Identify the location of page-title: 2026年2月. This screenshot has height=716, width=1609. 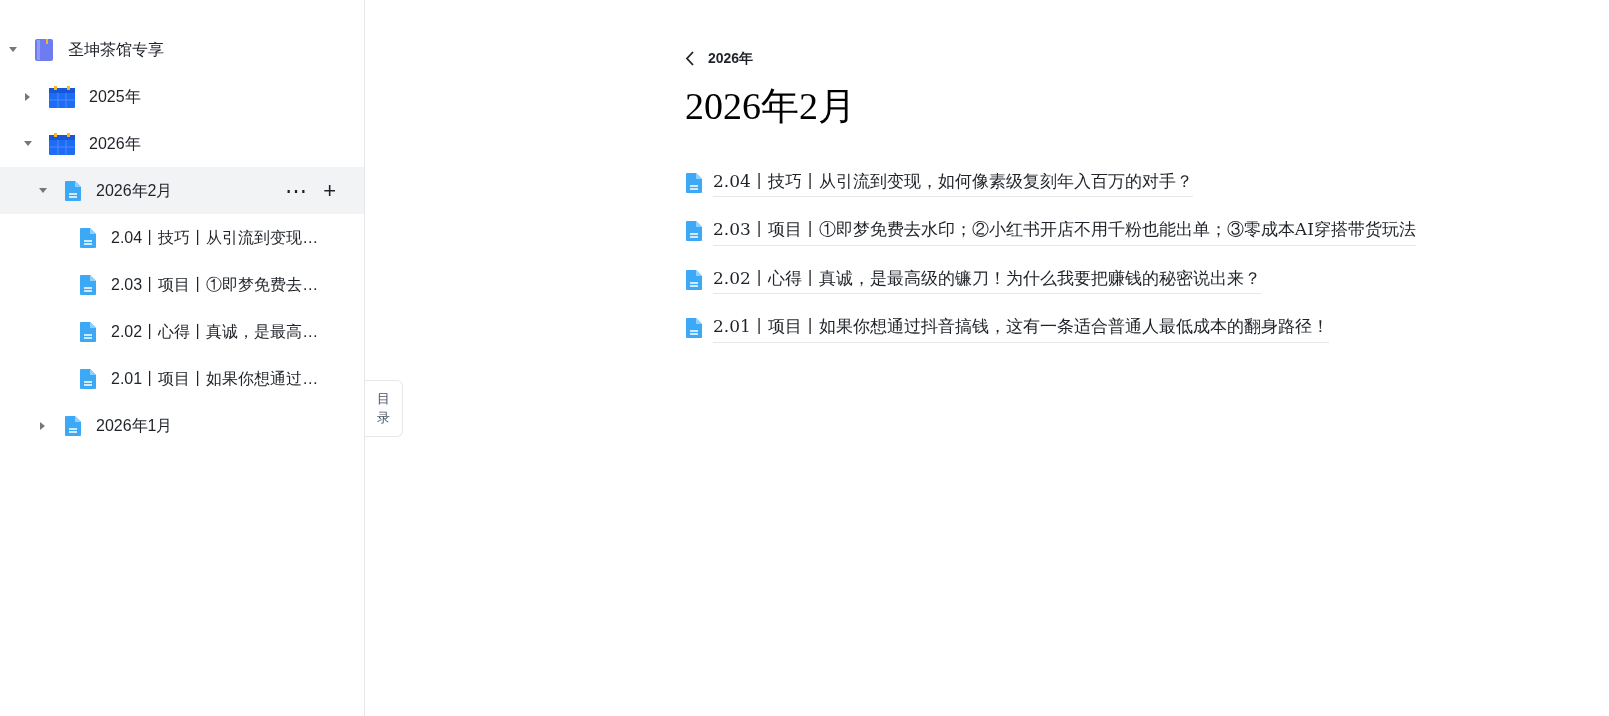
(771, 106).